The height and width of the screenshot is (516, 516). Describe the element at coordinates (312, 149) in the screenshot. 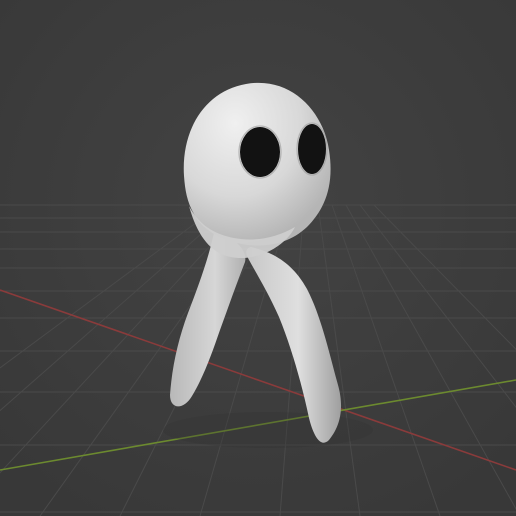

I see `right-eye-hole` at that location.